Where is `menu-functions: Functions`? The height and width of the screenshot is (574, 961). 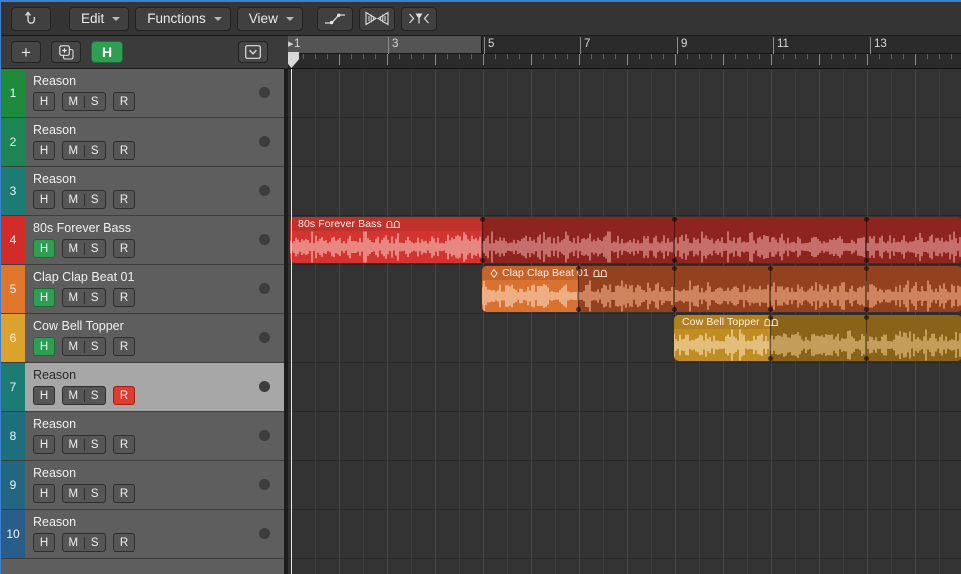 menu-functions: Functions is located at coordinates (183, 18).